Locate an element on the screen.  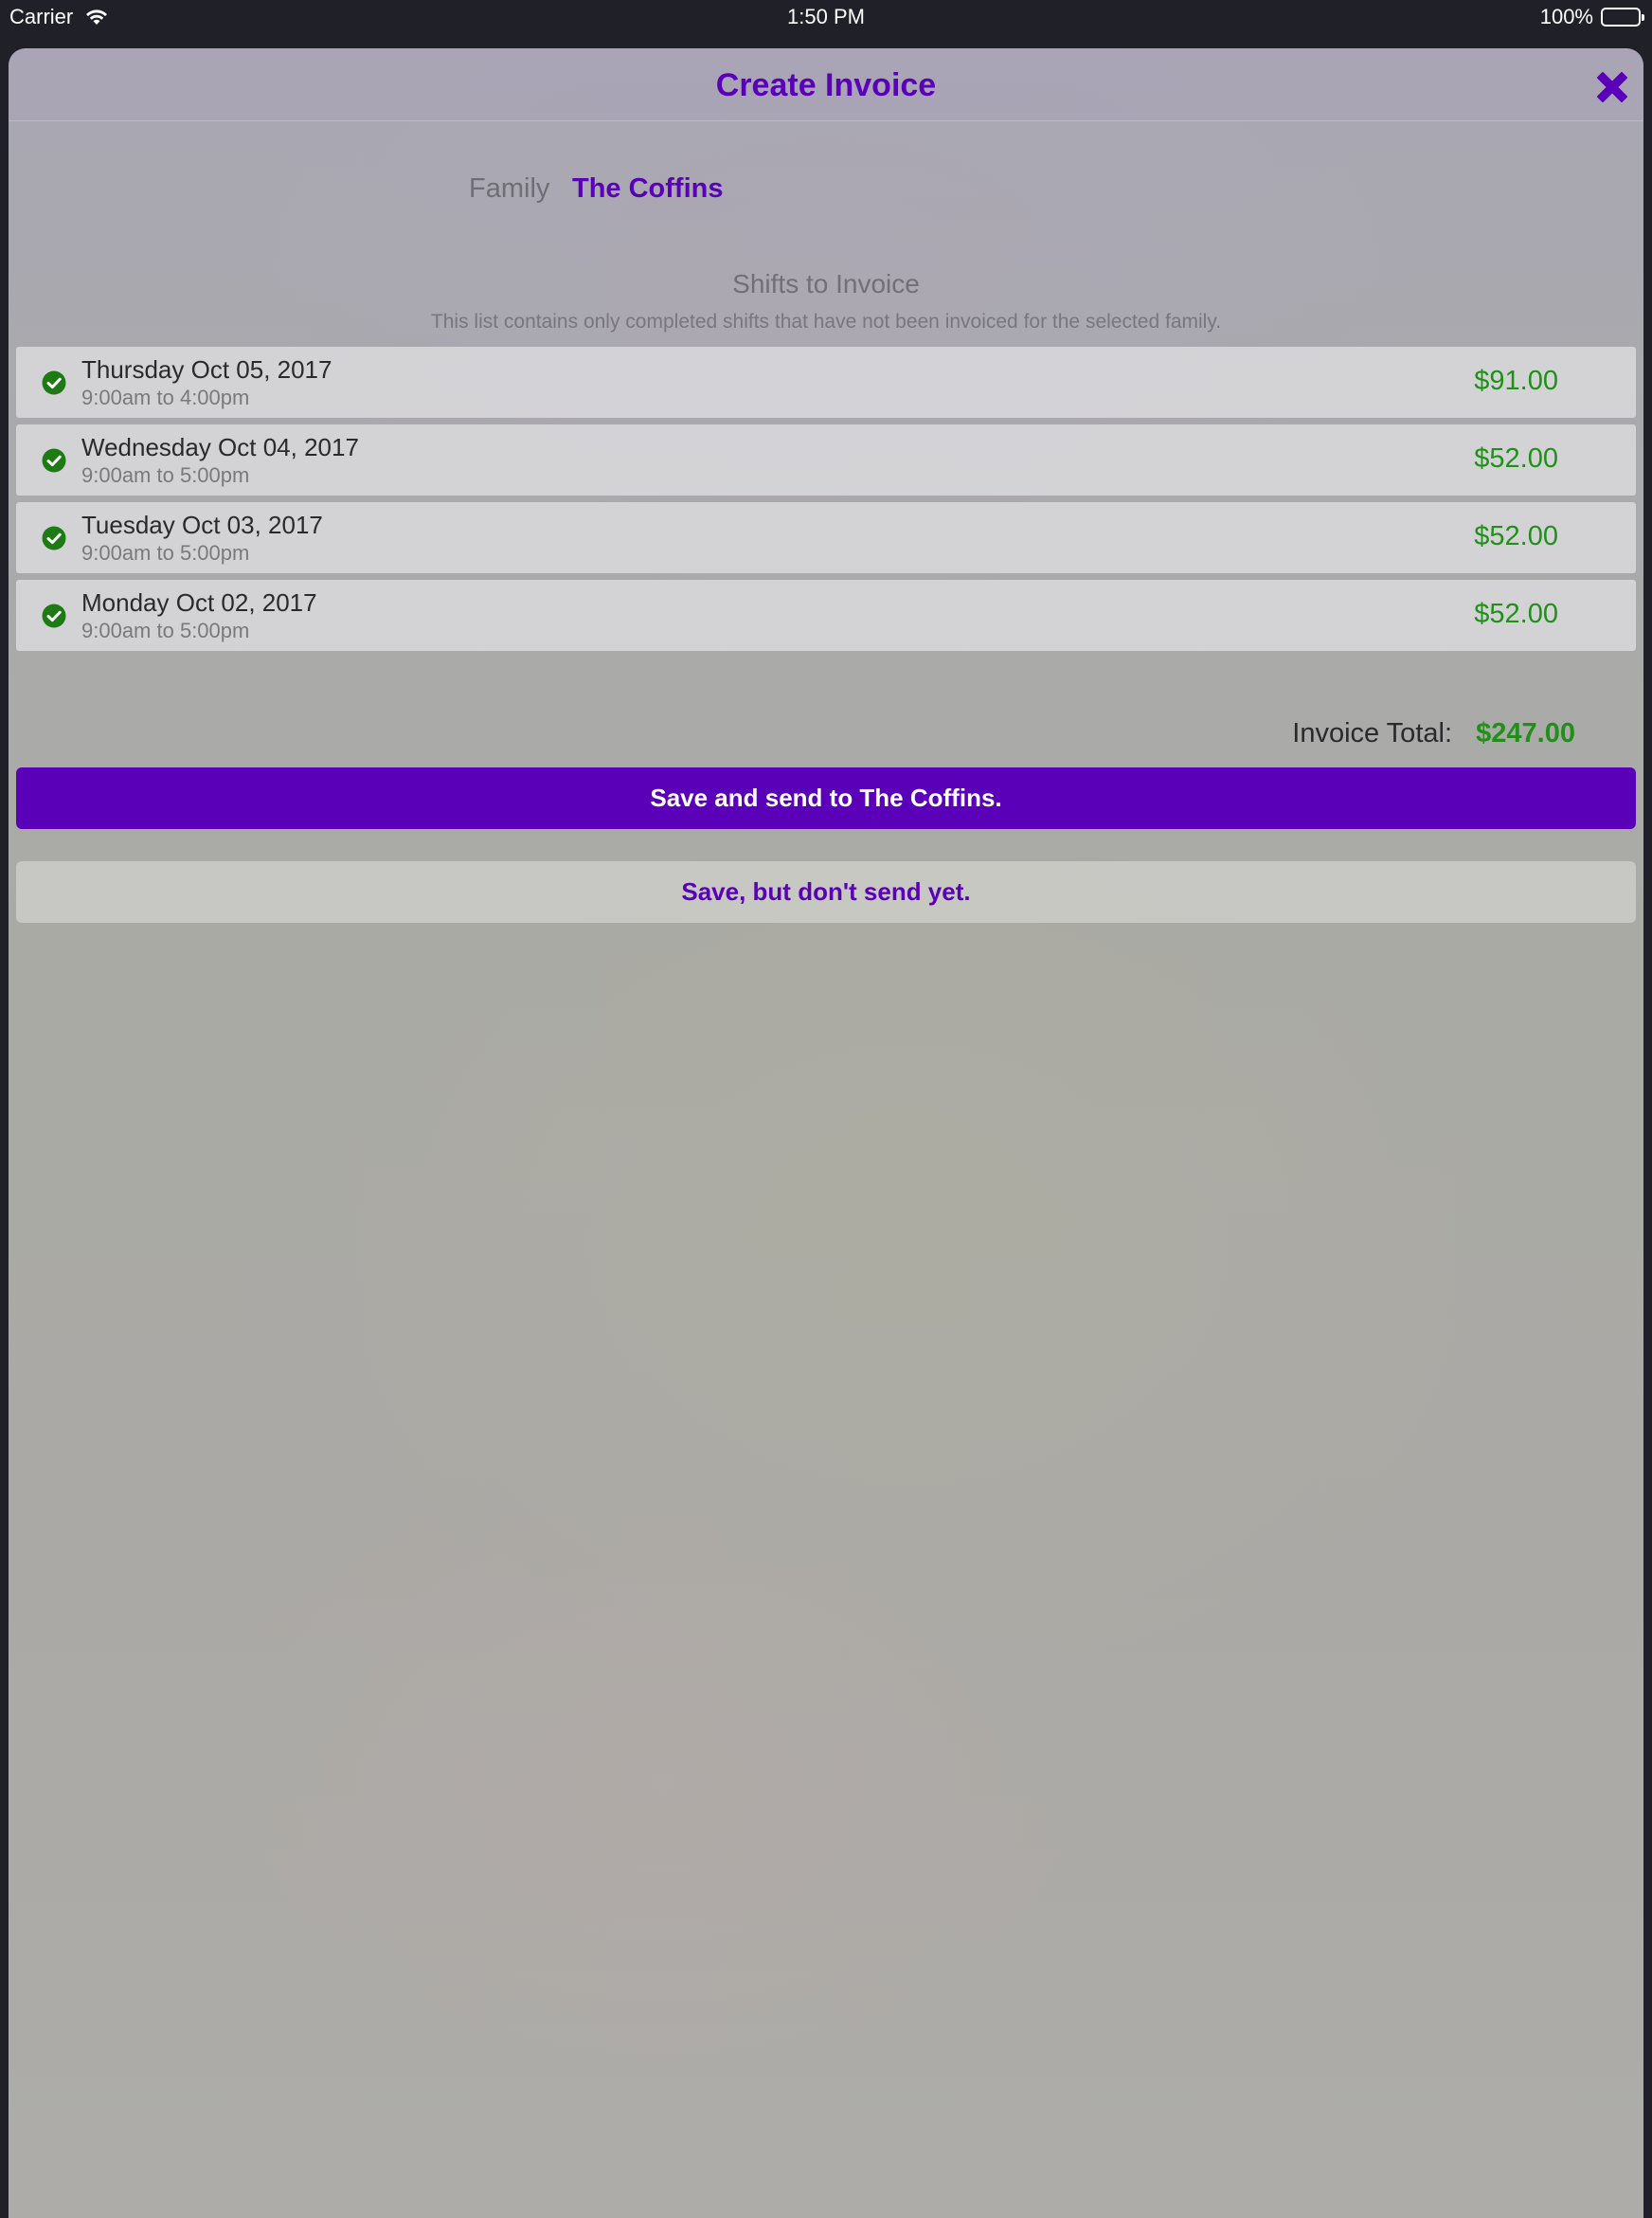
close-x-icon is located at coordinates (1612, 87).